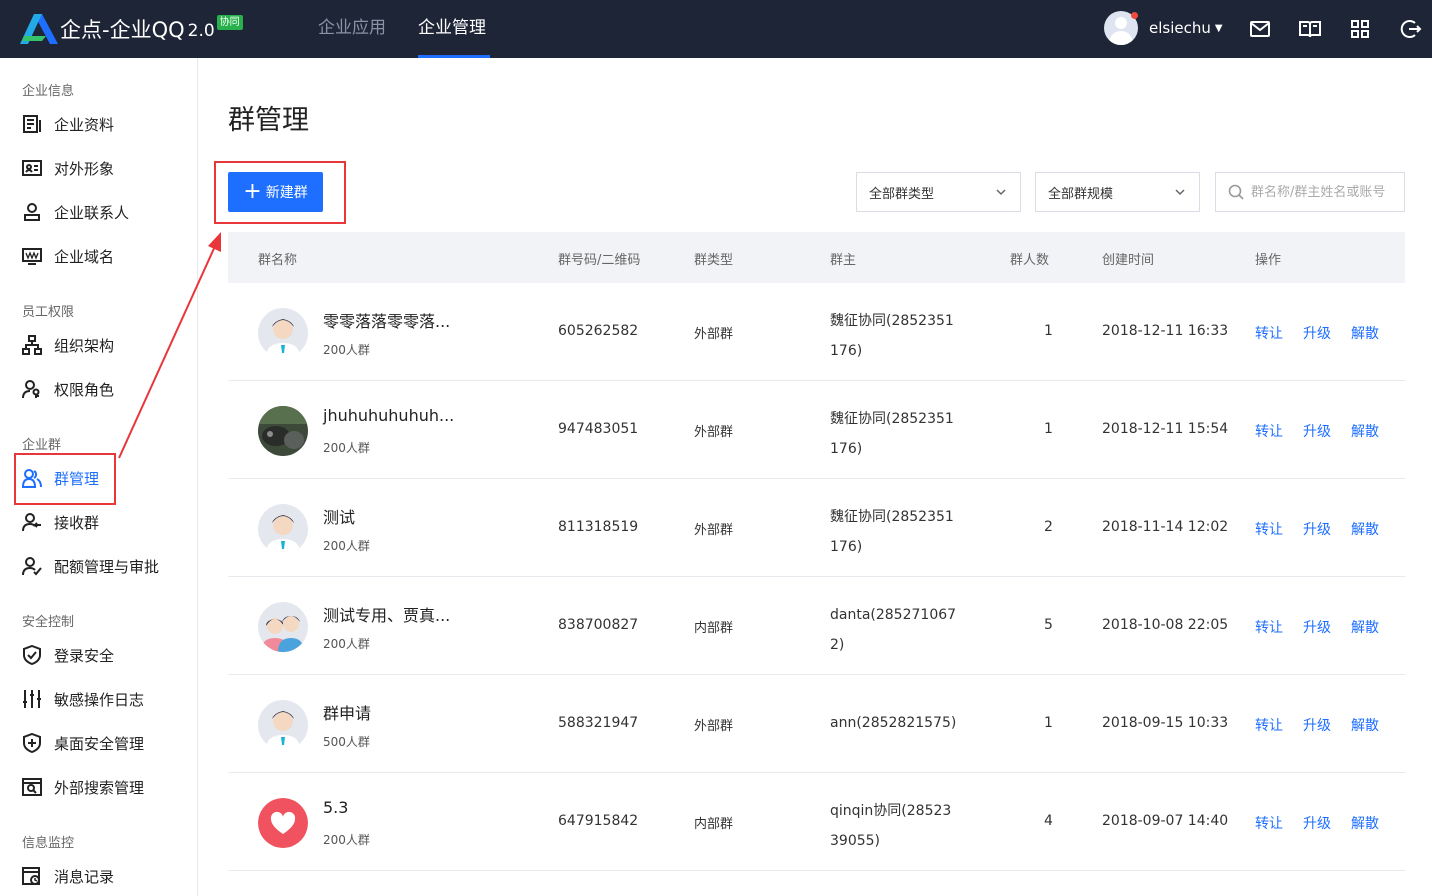 This screenshot has height=896, width=1432. Describe the element at coordinates (84, 256) in the screenshot. I see `sidebar-item-label: 企业域名` at that location.